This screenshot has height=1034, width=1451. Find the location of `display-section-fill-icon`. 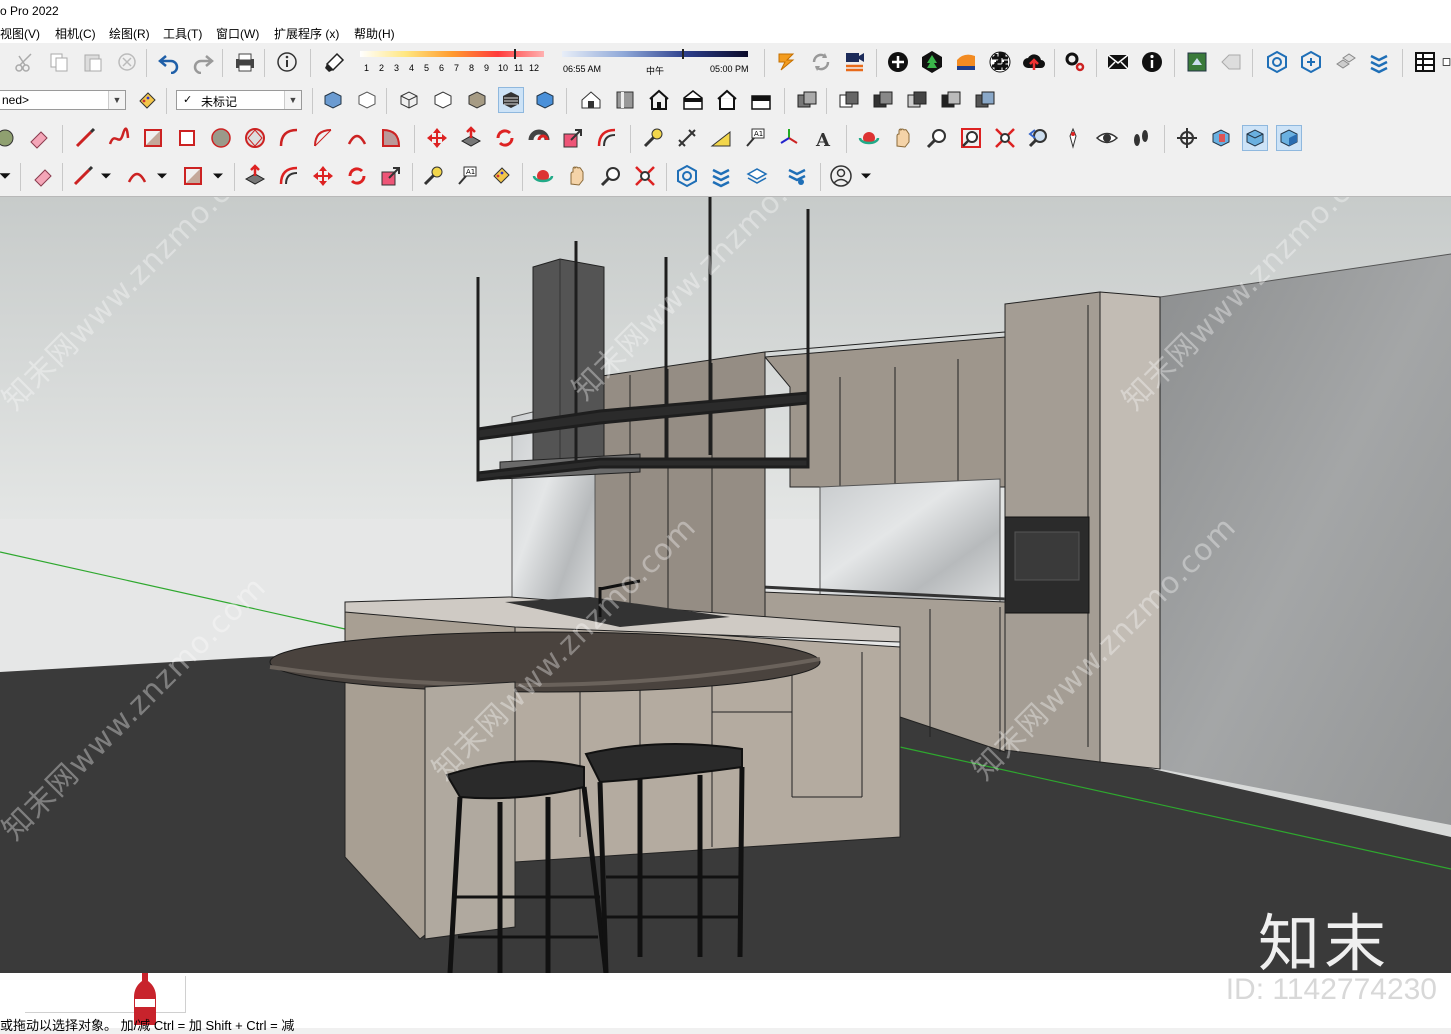

display-section-fill-icon is located at coordinates (1289, 138).